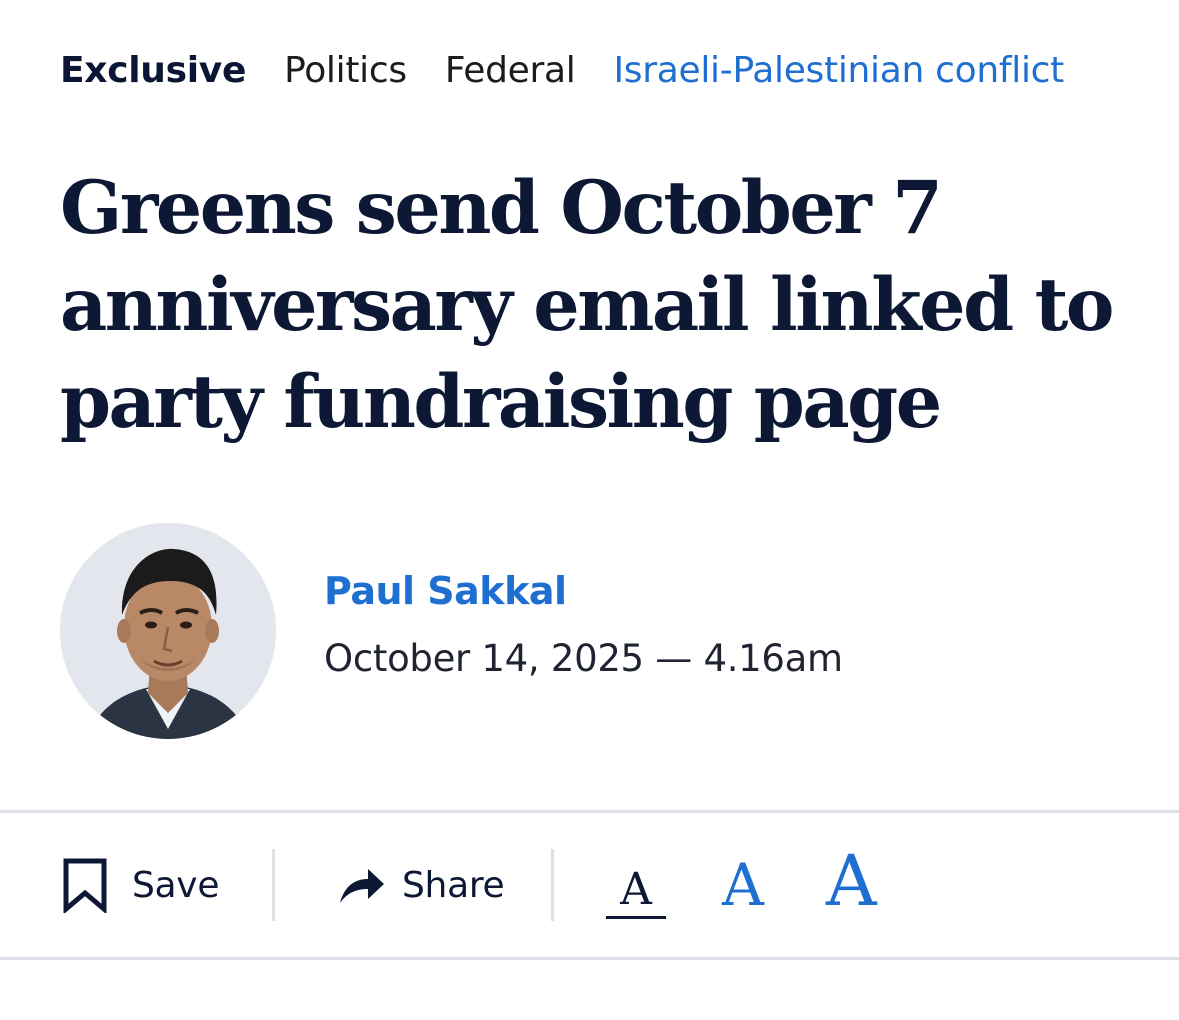 The image size is (1179, 1020). I want to click on font-size-small-button: A, so click(636, 893).